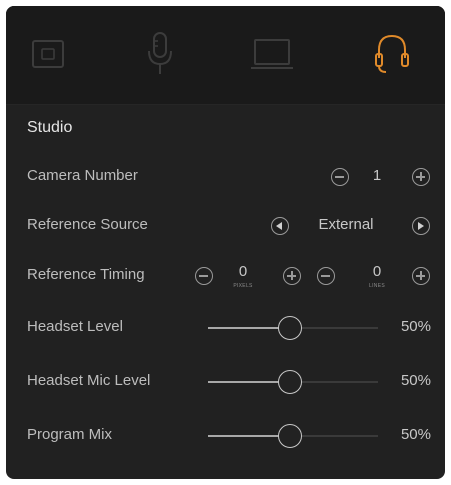 This screenshot has height=485, width=451. I want to click on headset-level-slider-thumb, so click(290, 328).